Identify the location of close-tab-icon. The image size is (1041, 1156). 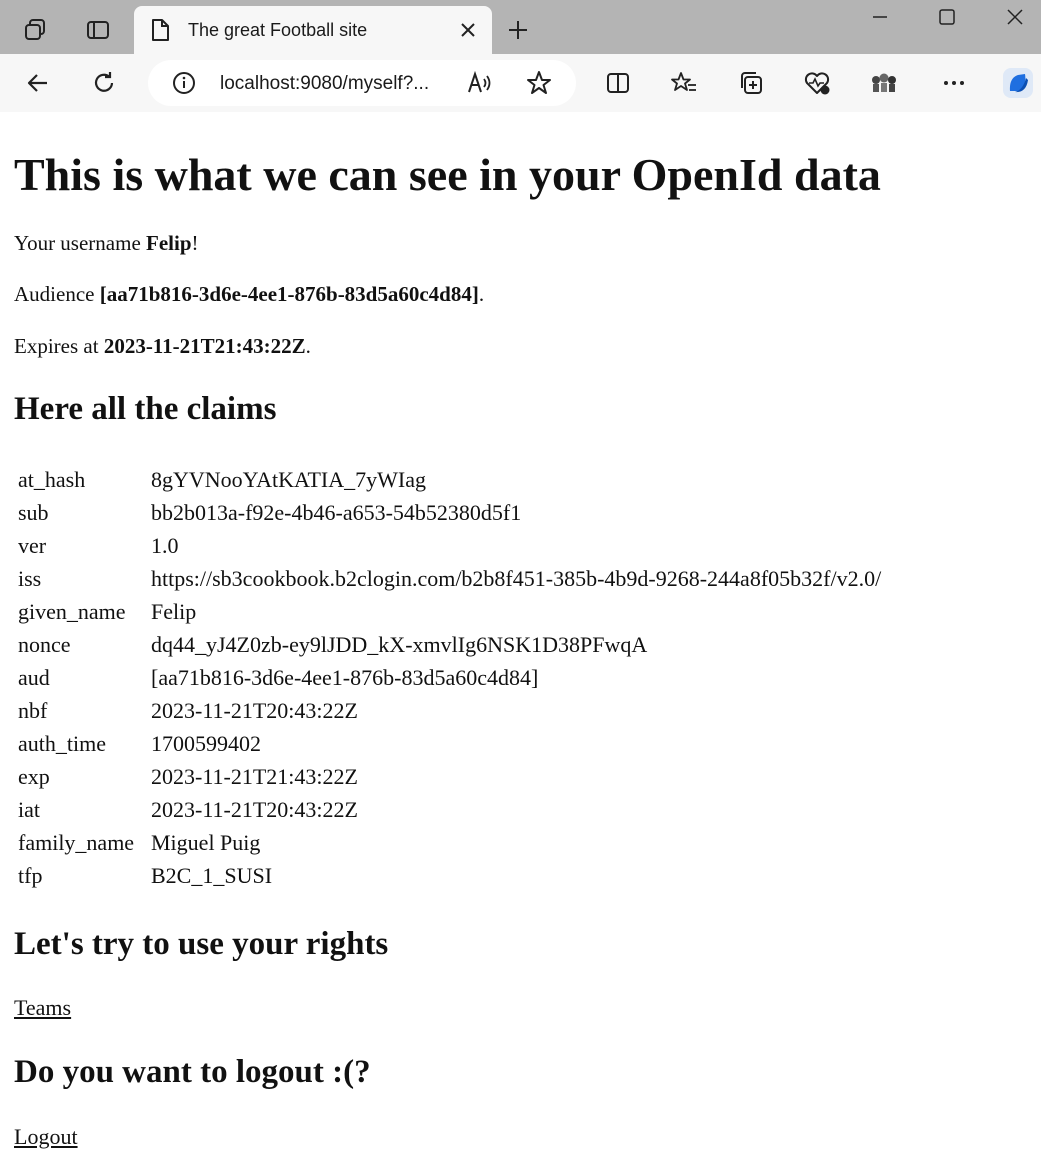
(468, 30).